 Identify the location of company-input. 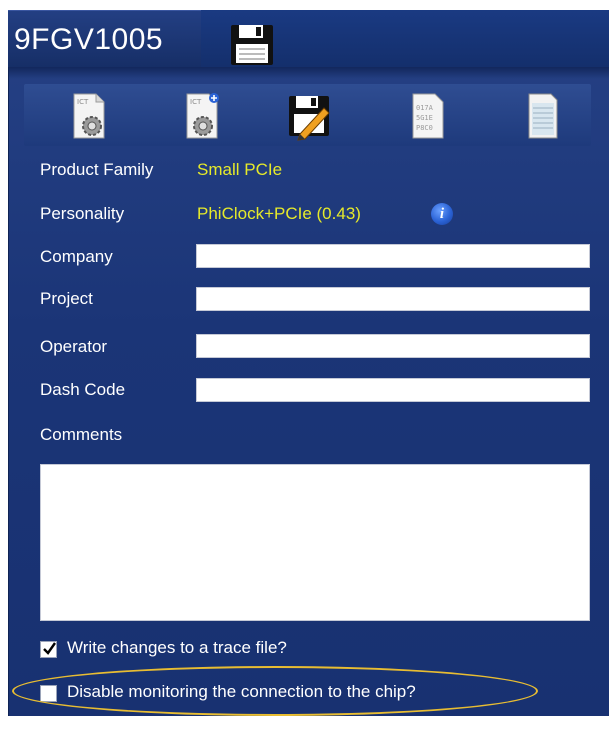
(393, 256).